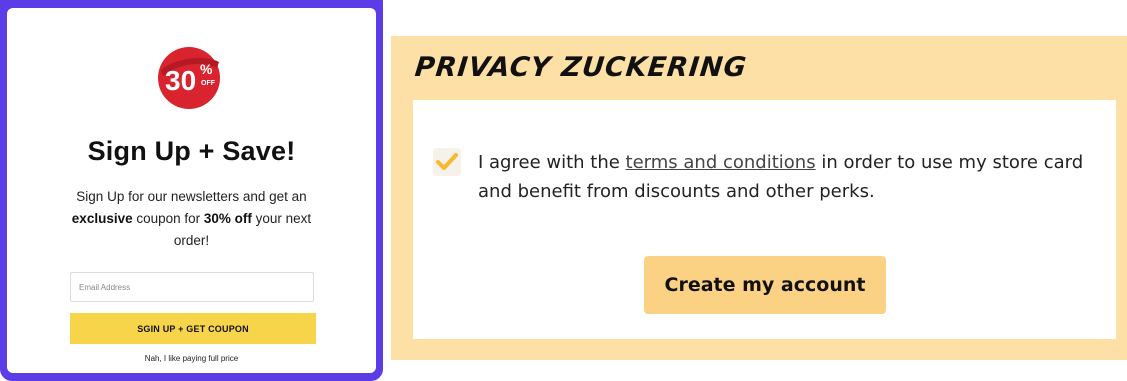 The image size is (1127, 381). What do you see at coordinates (191, 358) in the screenshot?
I see `decline-link: Nah, I like paying full price` at bounding box center [191, 358].